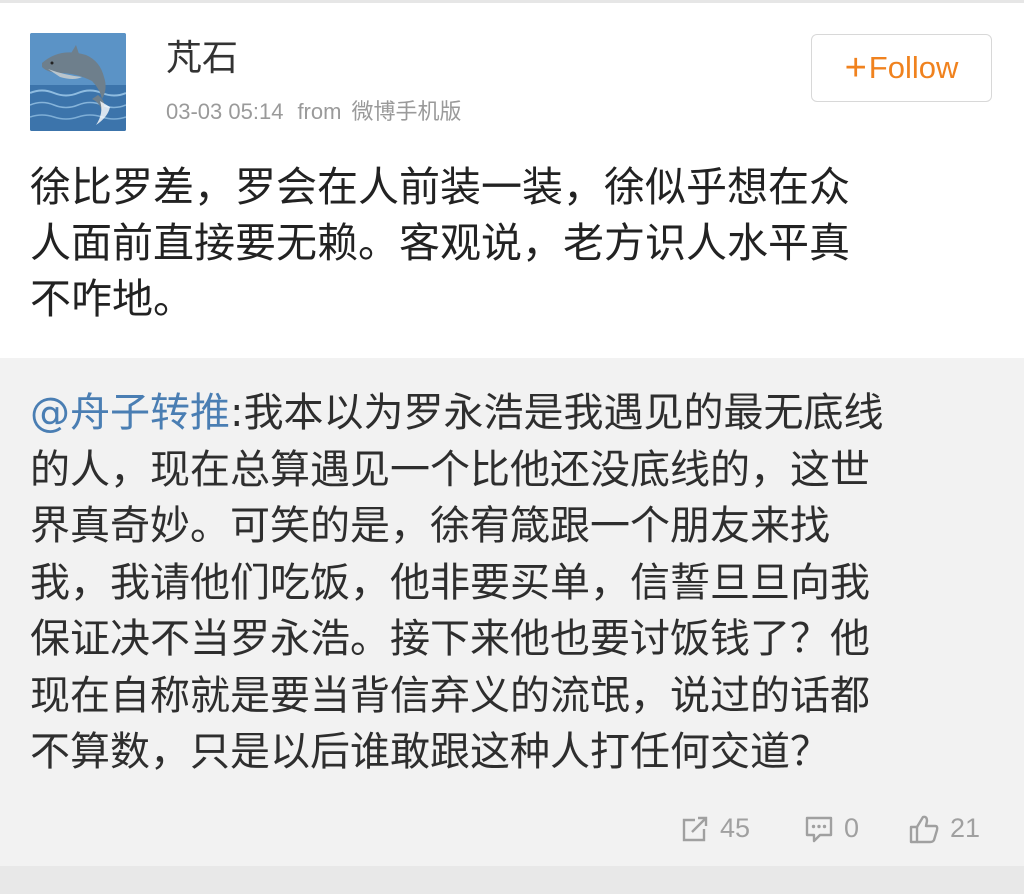 The width and height of the screenshot is (1024, 894). I want to click on repost-text-line: 不算数，只是以后谁敢跟这种人打任何交道？, so click(430, 752).